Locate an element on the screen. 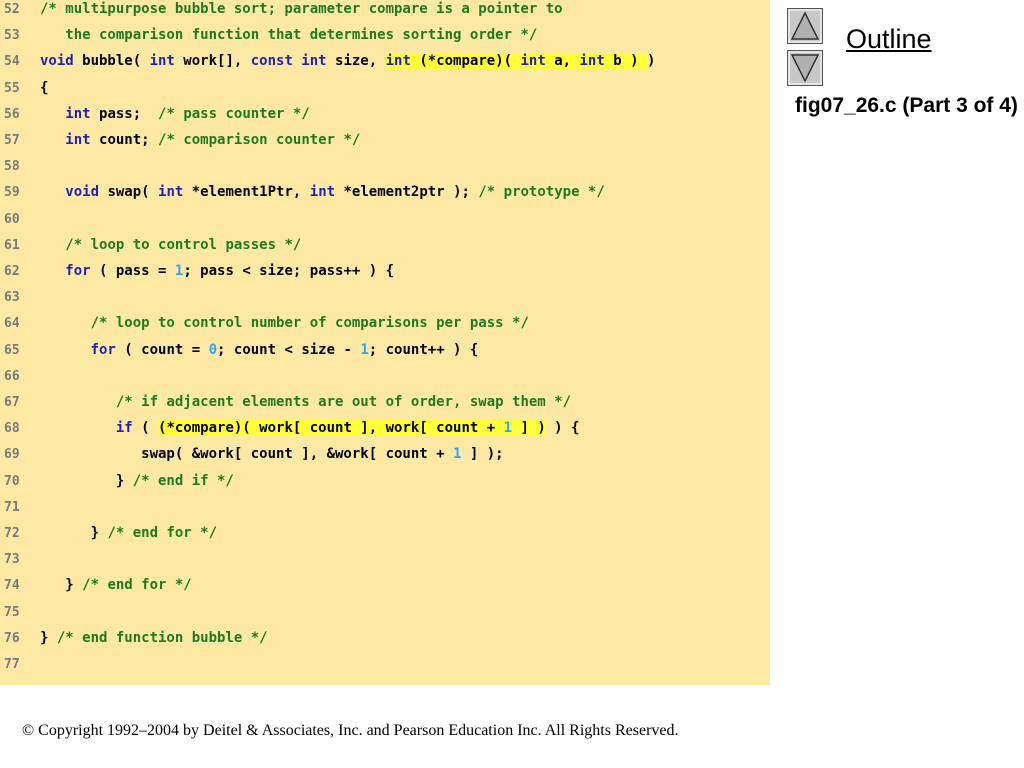  line-number: 74 is located at coordinates (12, 586).